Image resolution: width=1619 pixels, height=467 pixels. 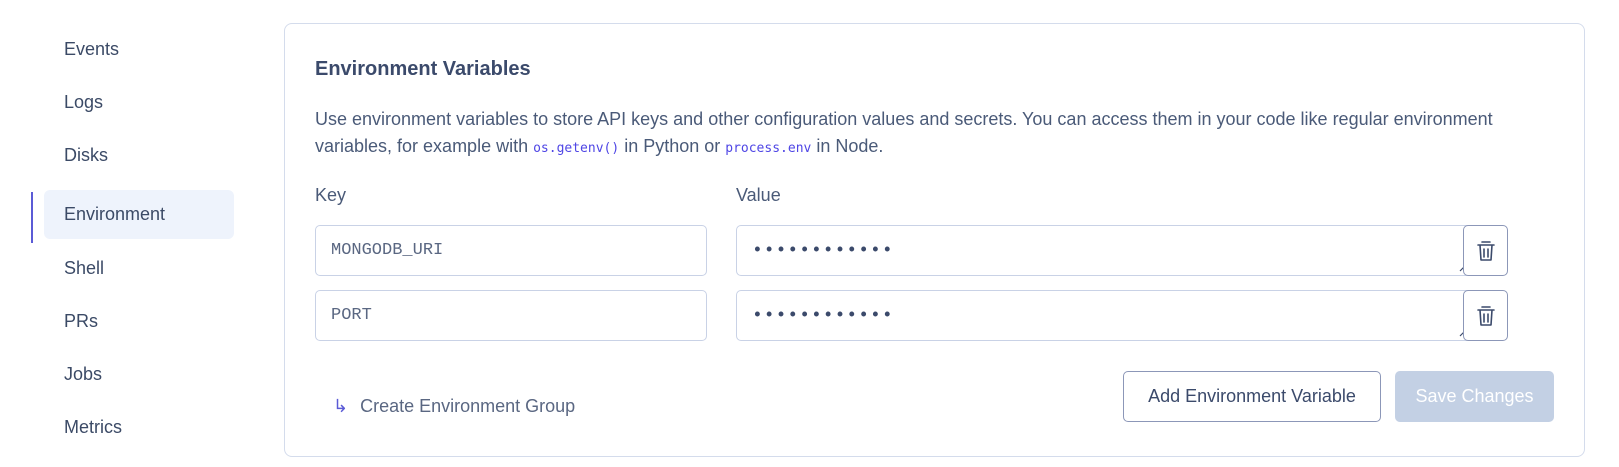 What do you see at coordinates (758, 195) in the screenshot?
I see `value-column-label: Value` at bounding box center [758, 195].